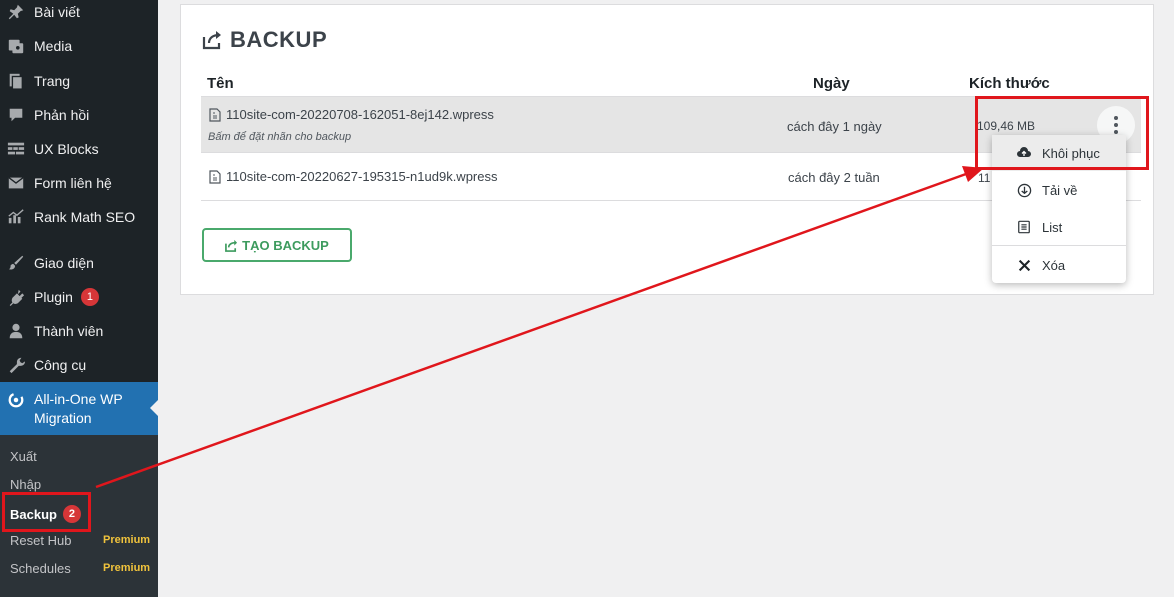 The width and height of the screenshot is (1174, 597). I want to click on backup-date: cách đây 1 ngày, so click(834, 126).